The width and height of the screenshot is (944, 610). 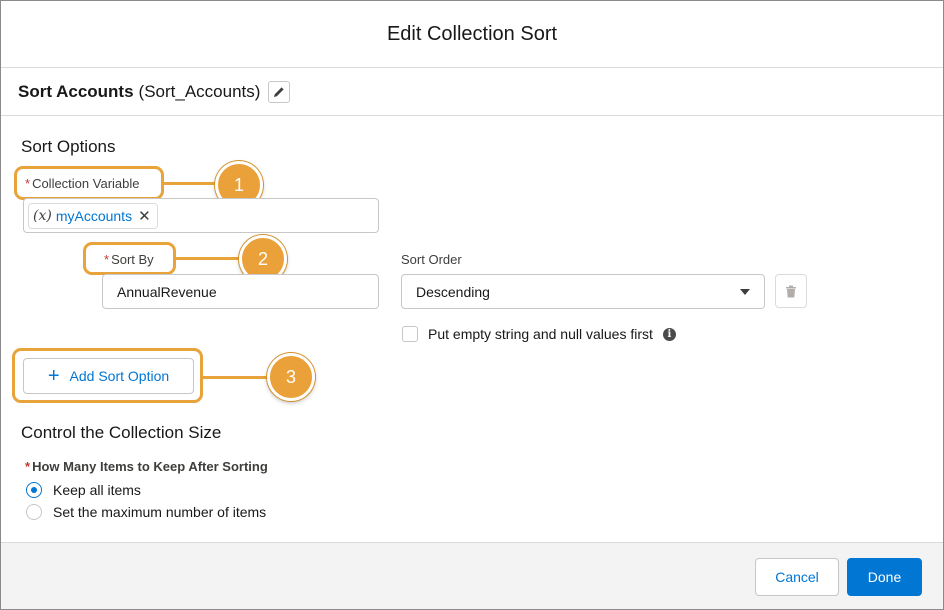 I want to click on sort-order-select: Descending, so click(x=583, y=291).